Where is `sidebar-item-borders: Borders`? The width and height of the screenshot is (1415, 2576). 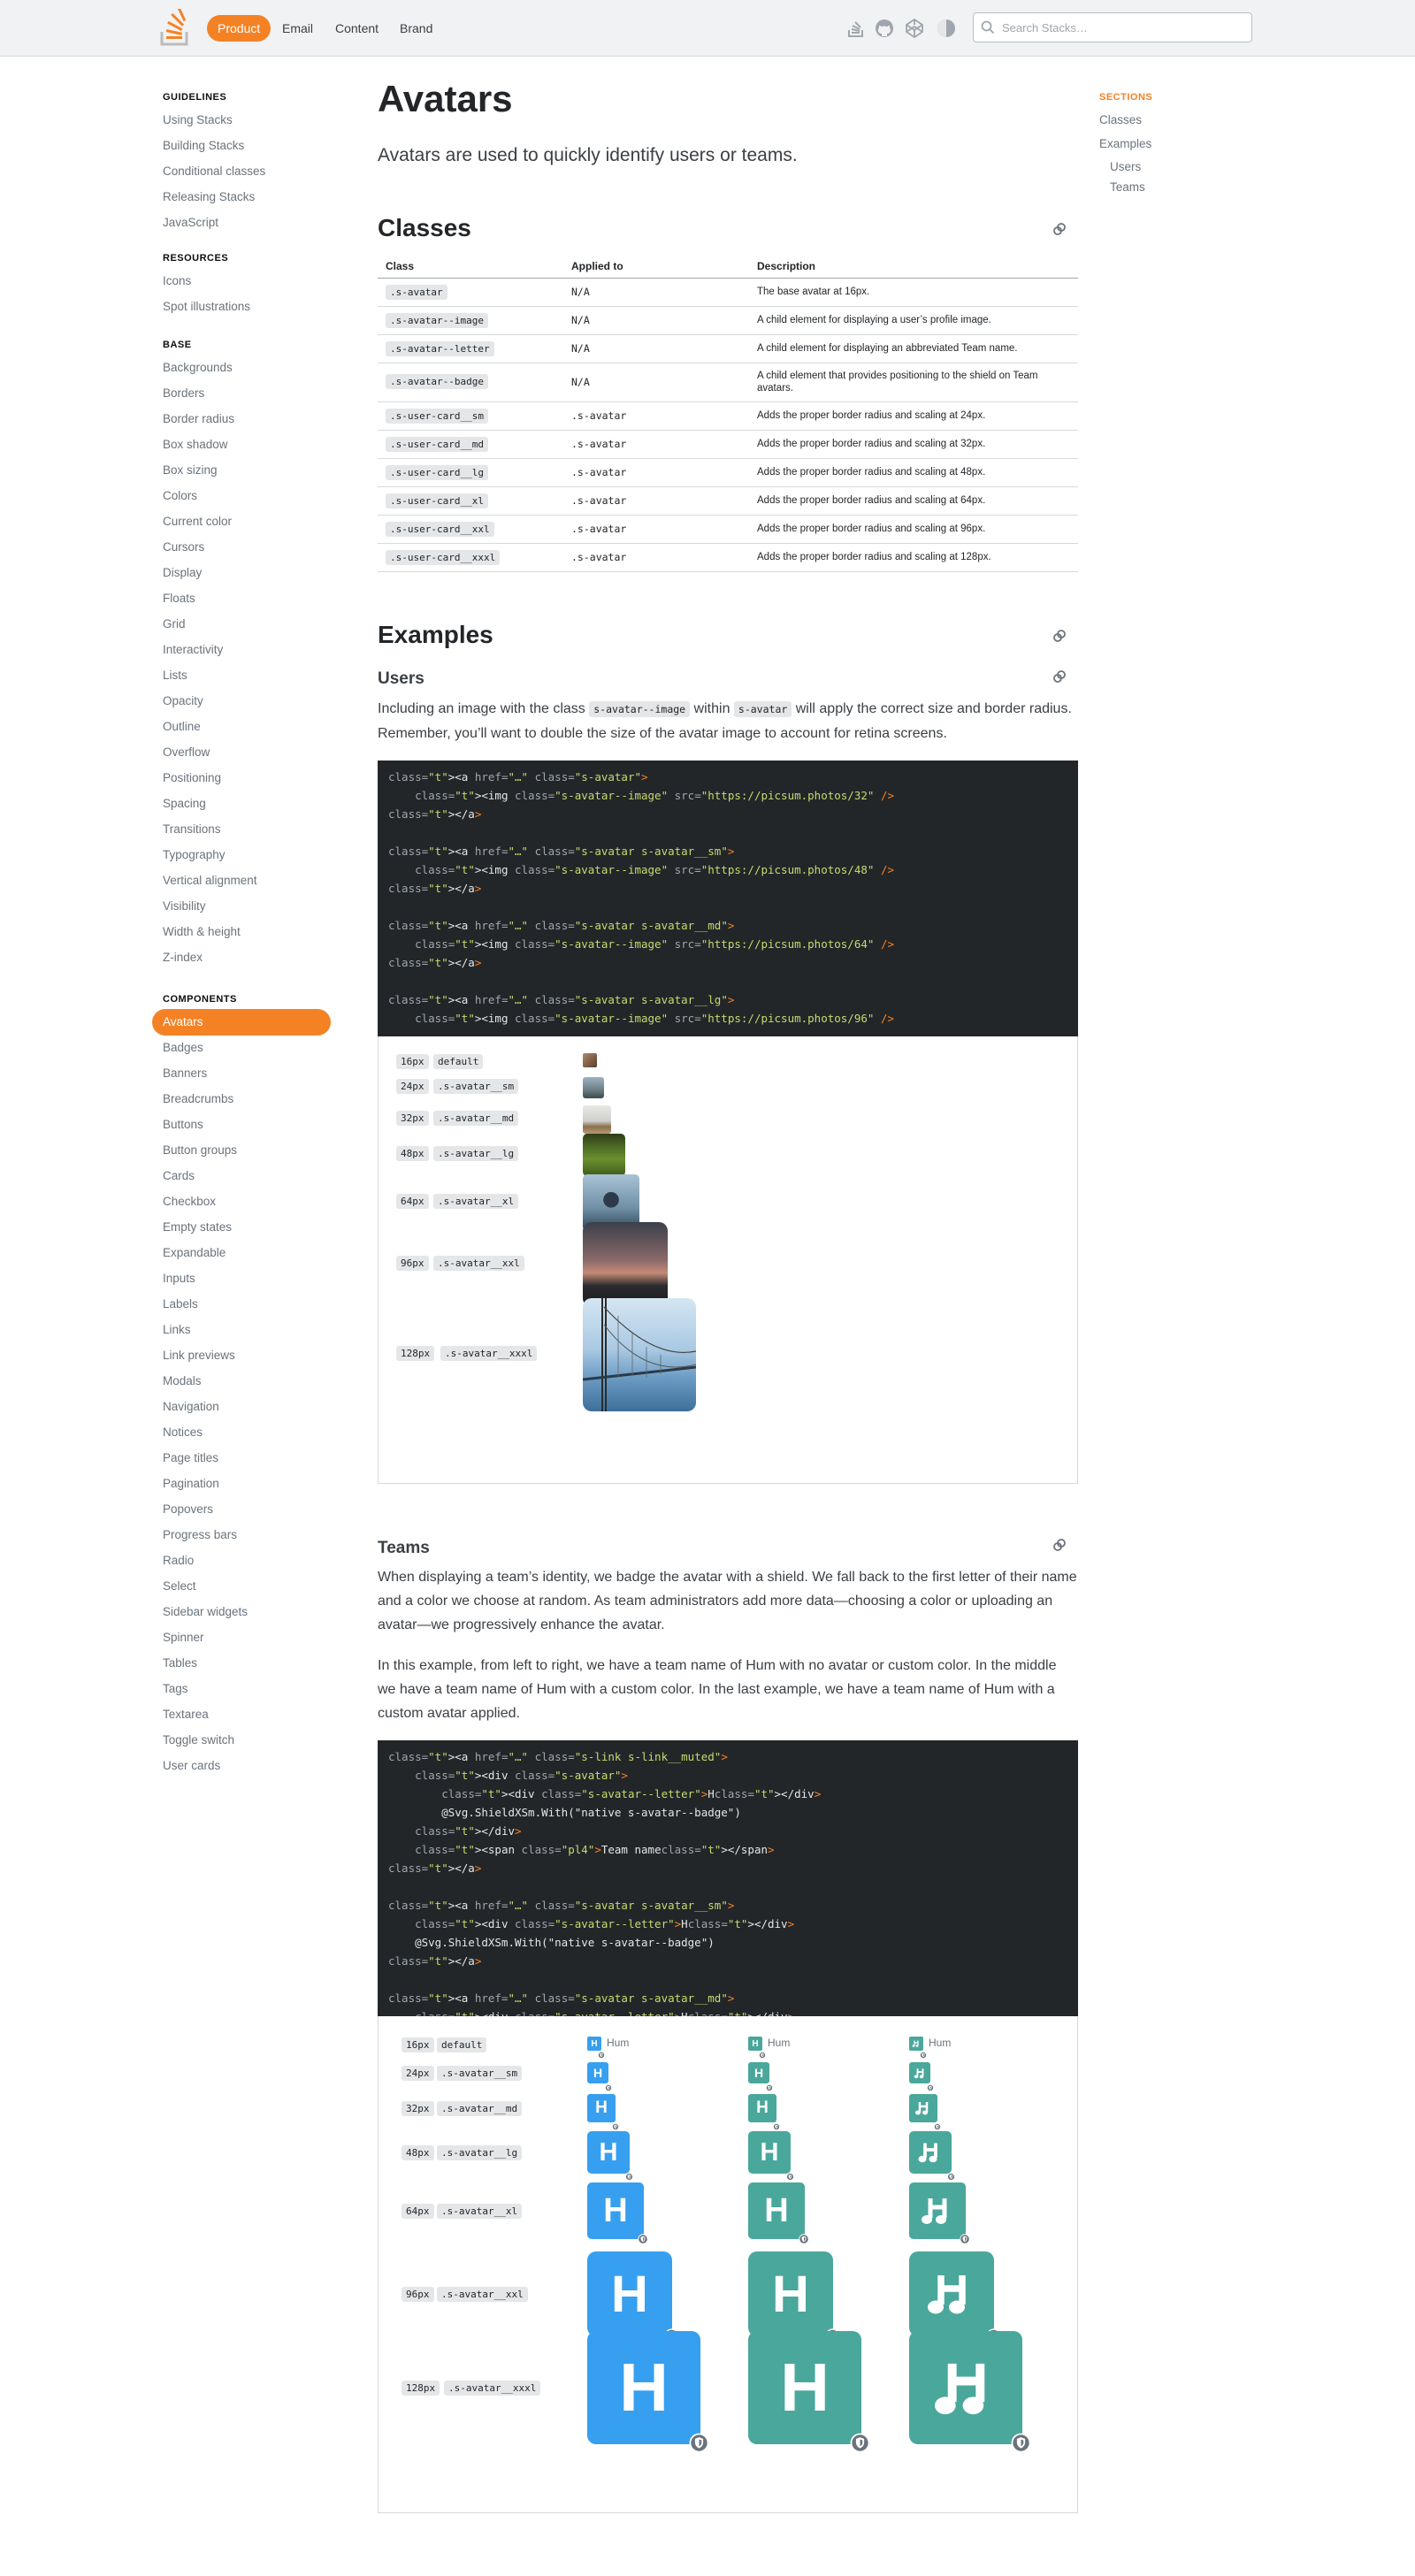 sidebar-item-borders: Borders is located at coordinates (183, 393).